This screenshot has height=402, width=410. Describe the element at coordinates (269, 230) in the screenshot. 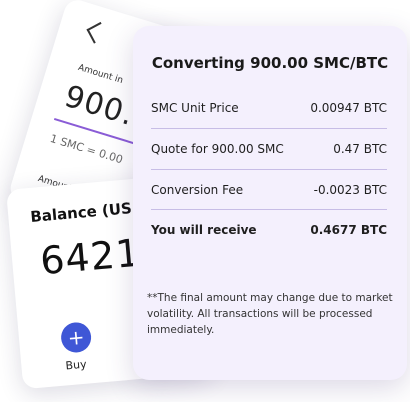

I see `receive-row: You will receive 0.4677 BTC` at that location.